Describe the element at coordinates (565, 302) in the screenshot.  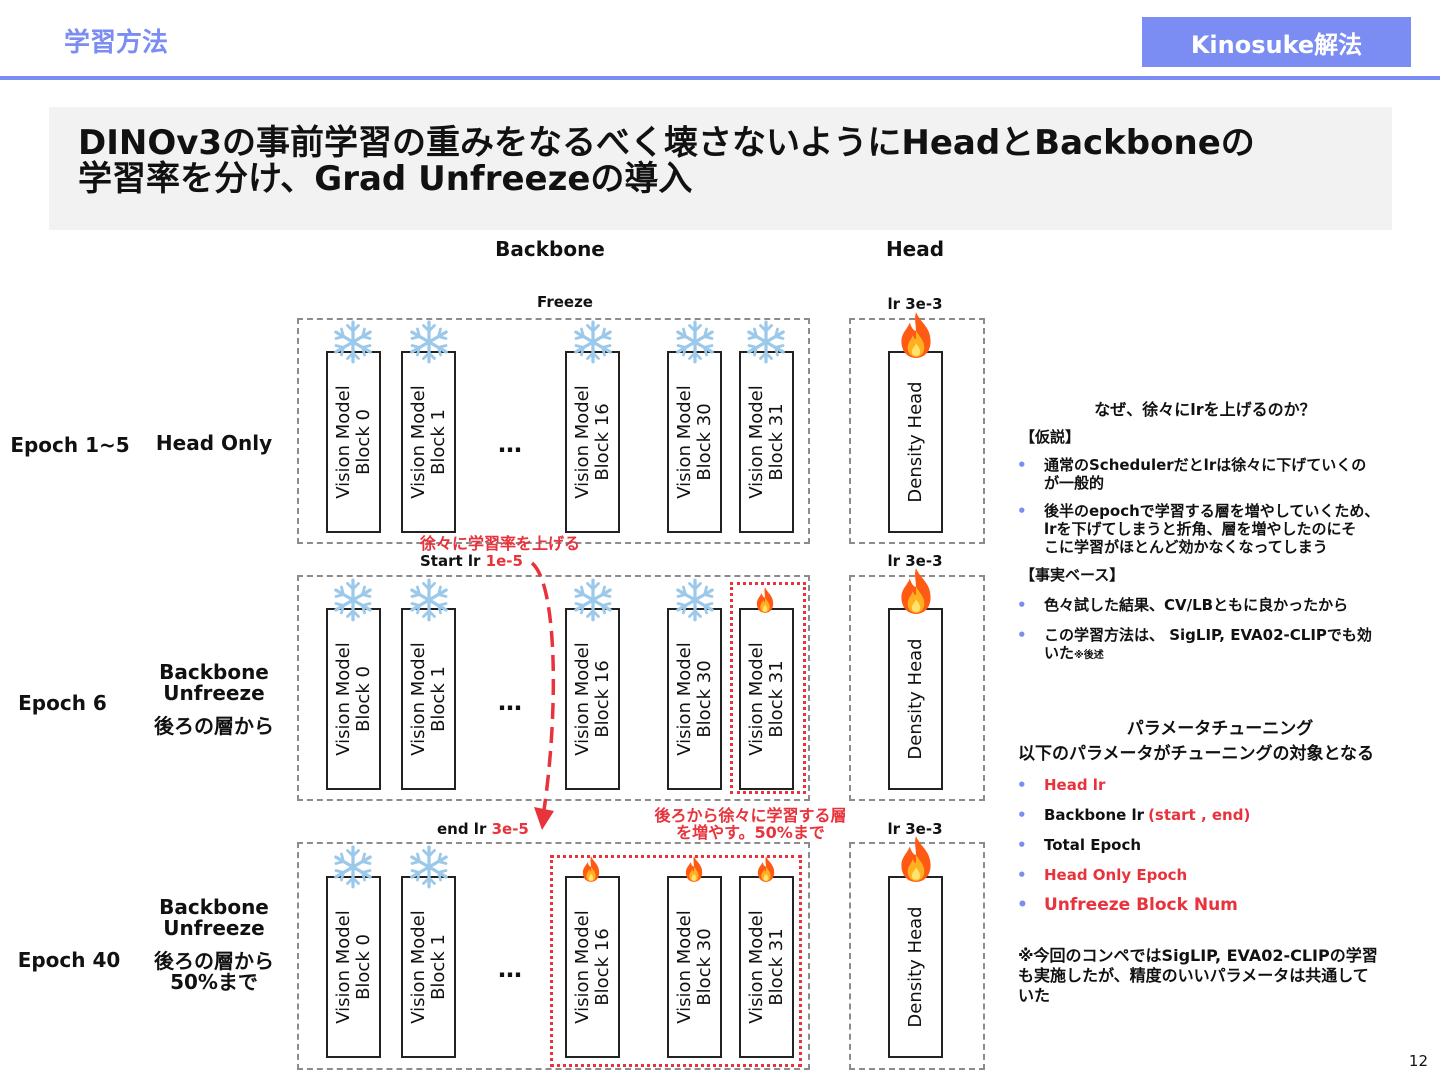
I see `freeze-label: Freeze` at that location.